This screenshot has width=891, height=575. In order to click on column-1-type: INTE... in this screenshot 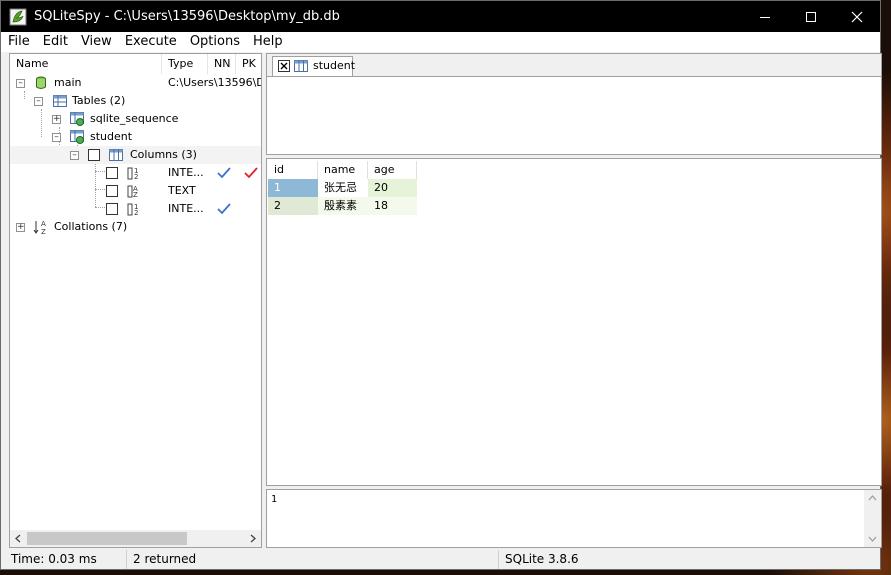, I will do `click(186, 172)`.